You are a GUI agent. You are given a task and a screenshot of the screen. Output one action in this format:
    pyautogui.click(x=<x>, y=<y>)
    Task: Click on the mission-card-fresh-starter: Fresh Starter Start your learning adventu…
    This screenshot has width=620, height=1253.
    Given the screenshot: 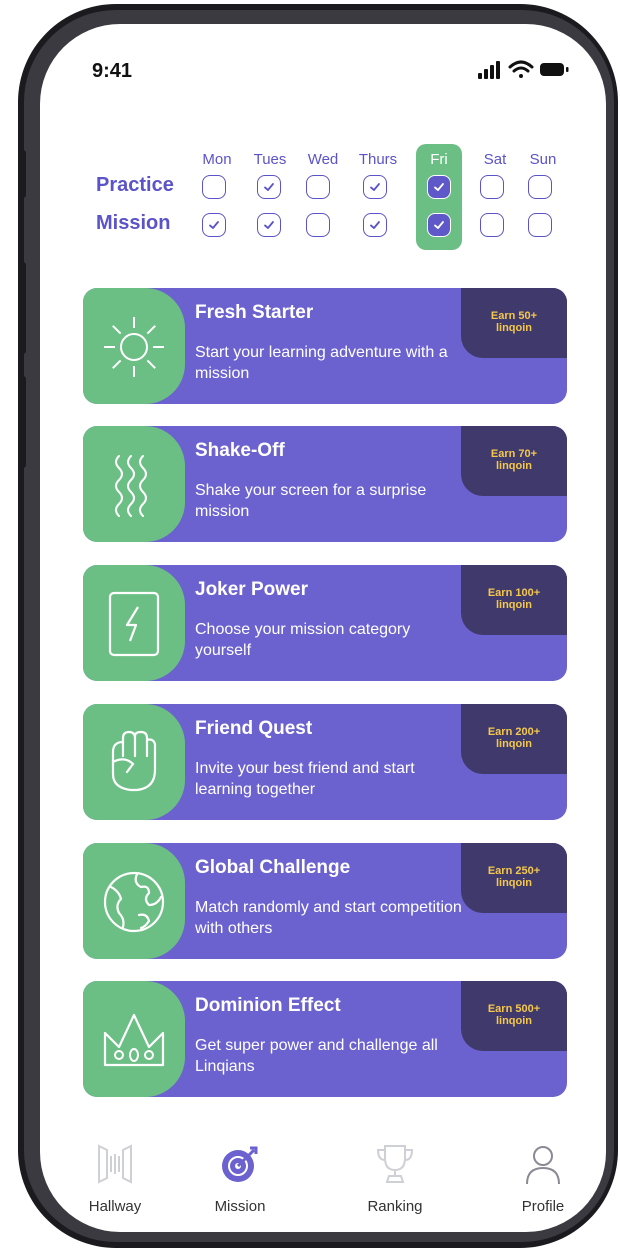 What is the action you would take?
    pyautogui.click(x=325, y=346)
    